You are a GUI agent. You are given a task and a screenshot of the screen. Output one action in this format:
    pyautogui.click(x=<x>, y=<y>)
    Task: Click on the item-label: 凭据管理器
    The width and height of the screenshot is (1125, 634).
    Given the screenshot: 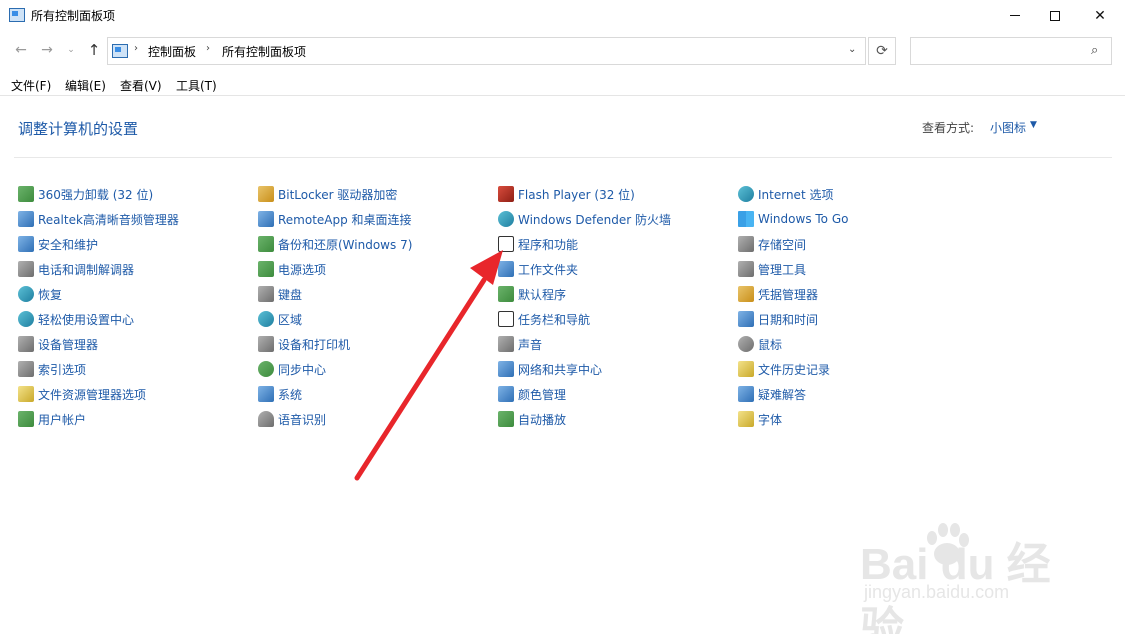 What is the action you would take?
    pyautogui.click(x=788, y=294)
    